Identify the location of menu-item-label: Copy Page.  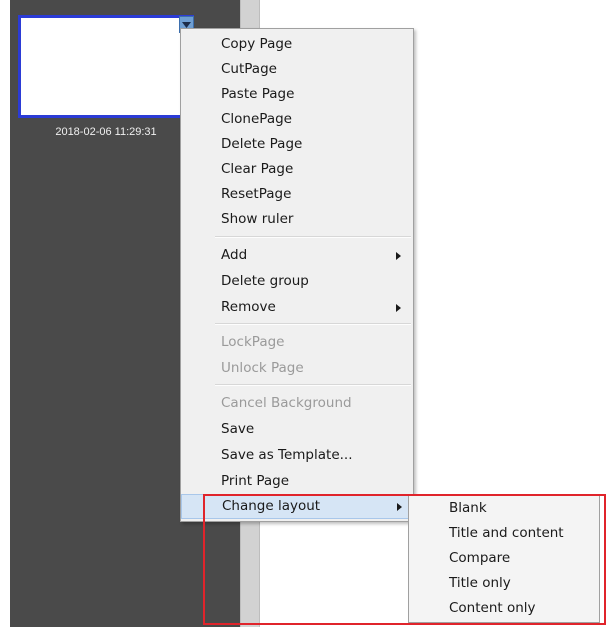
(257, 44).